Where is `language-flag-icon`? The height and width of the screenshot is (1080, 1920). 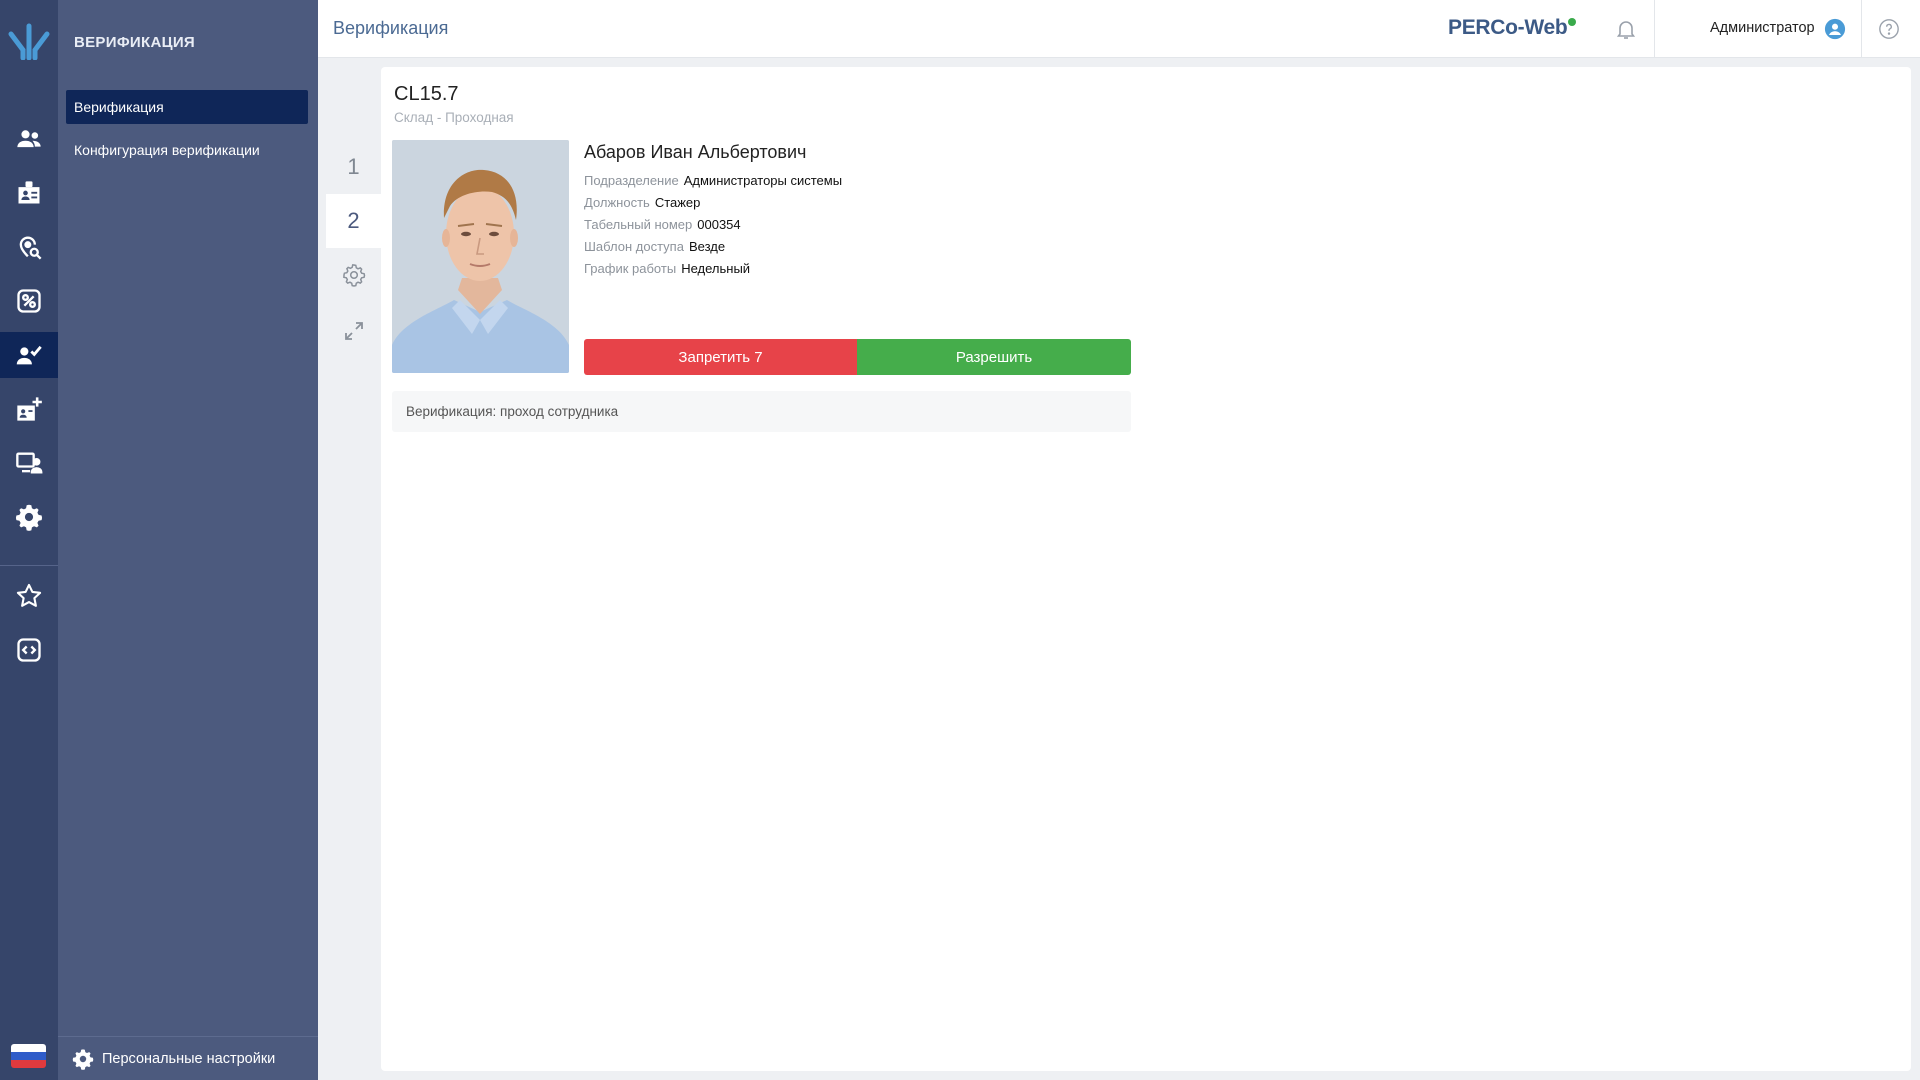 language-flag-icon is located at coordinates (28, 1056).